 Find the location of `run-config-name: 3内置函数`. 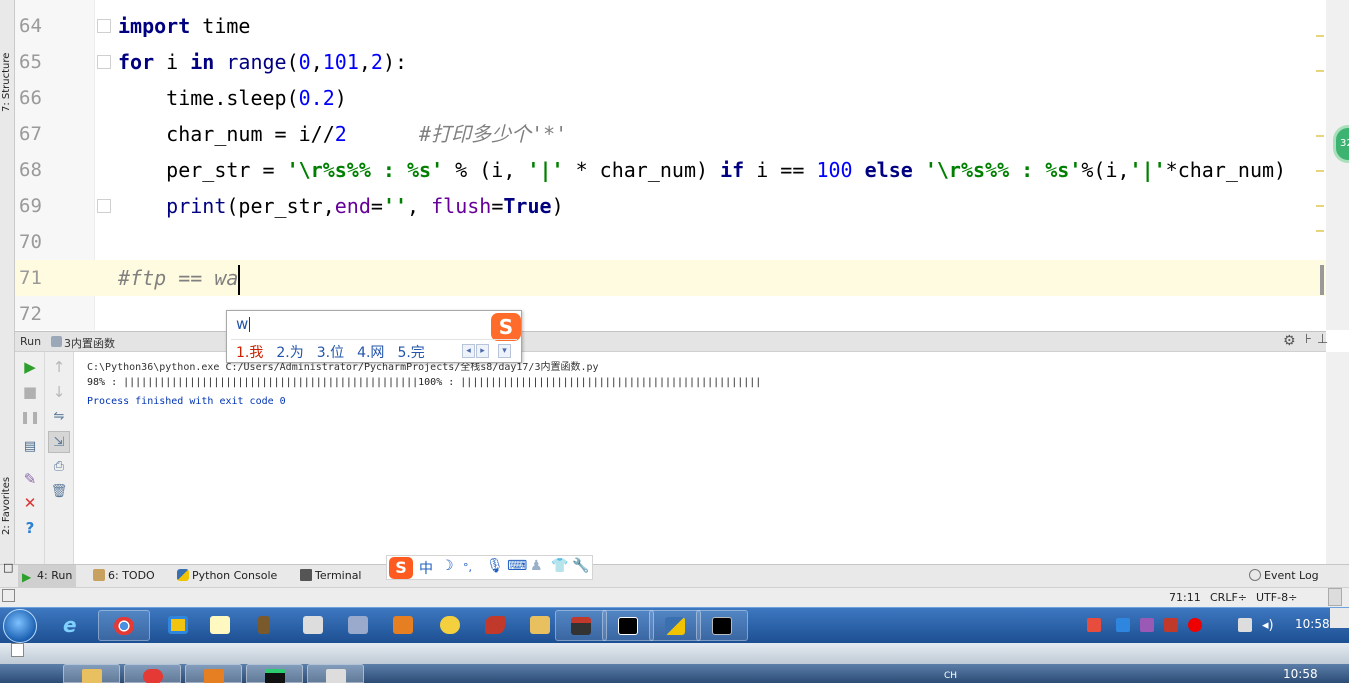

run-config-name: 3内置函数 is located at coordinates (89, 343).